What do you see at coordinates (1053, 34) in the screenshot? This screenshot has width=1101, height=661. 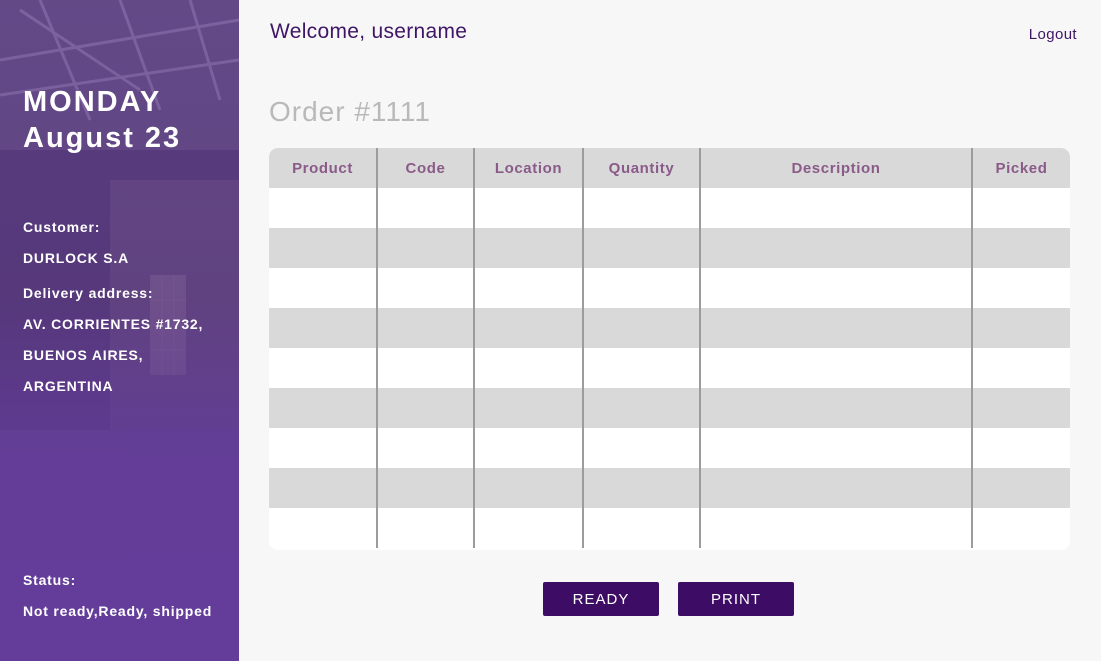 I see `logout-link: Logout` at bounding box center [1053, 34].